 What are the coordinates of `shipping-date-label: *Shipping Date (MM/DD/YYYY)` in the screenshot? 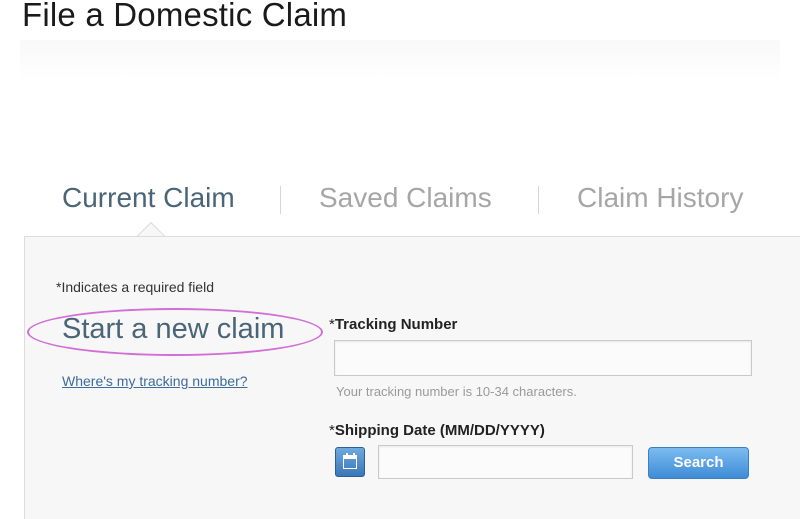 It's located at (437, 430).